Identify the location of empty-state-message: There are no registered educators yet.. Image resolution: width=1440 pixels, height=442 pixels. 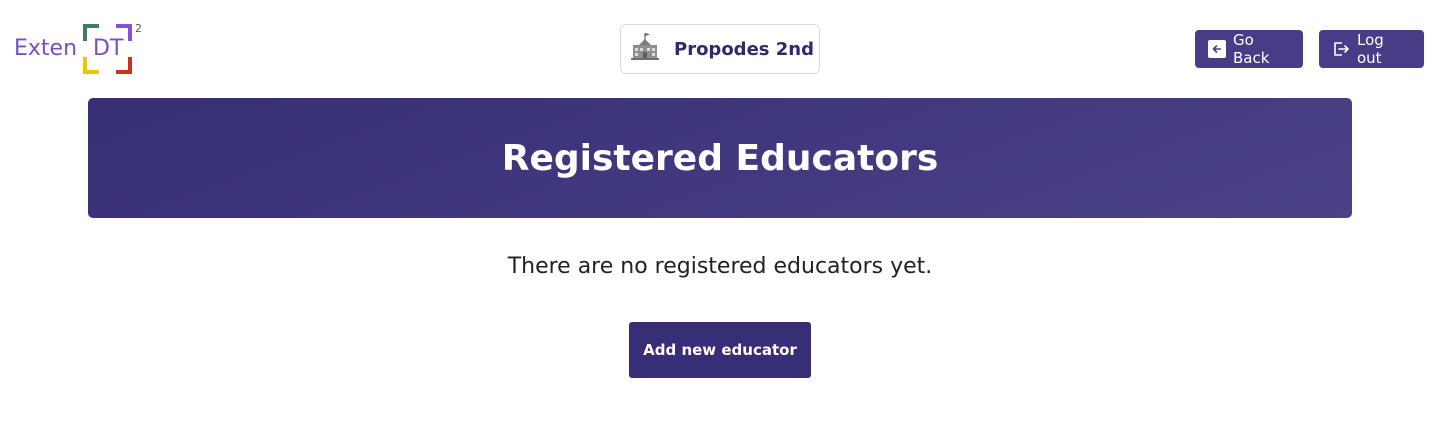
(720, 266).